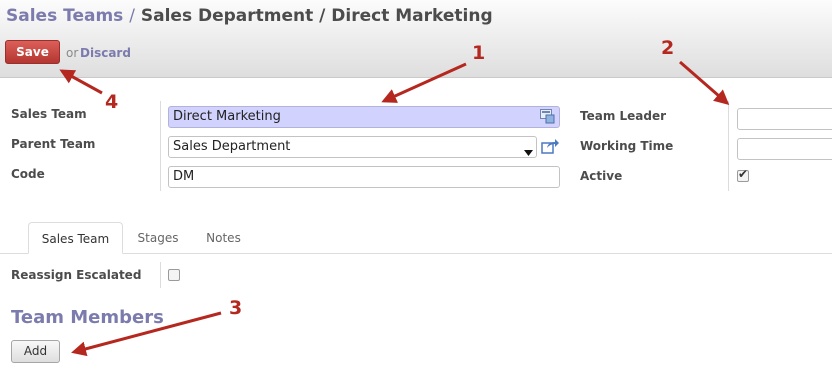 This screenshot has height=370, width=832. I want to click on annotation-4-label: 4, so click(112, 102).